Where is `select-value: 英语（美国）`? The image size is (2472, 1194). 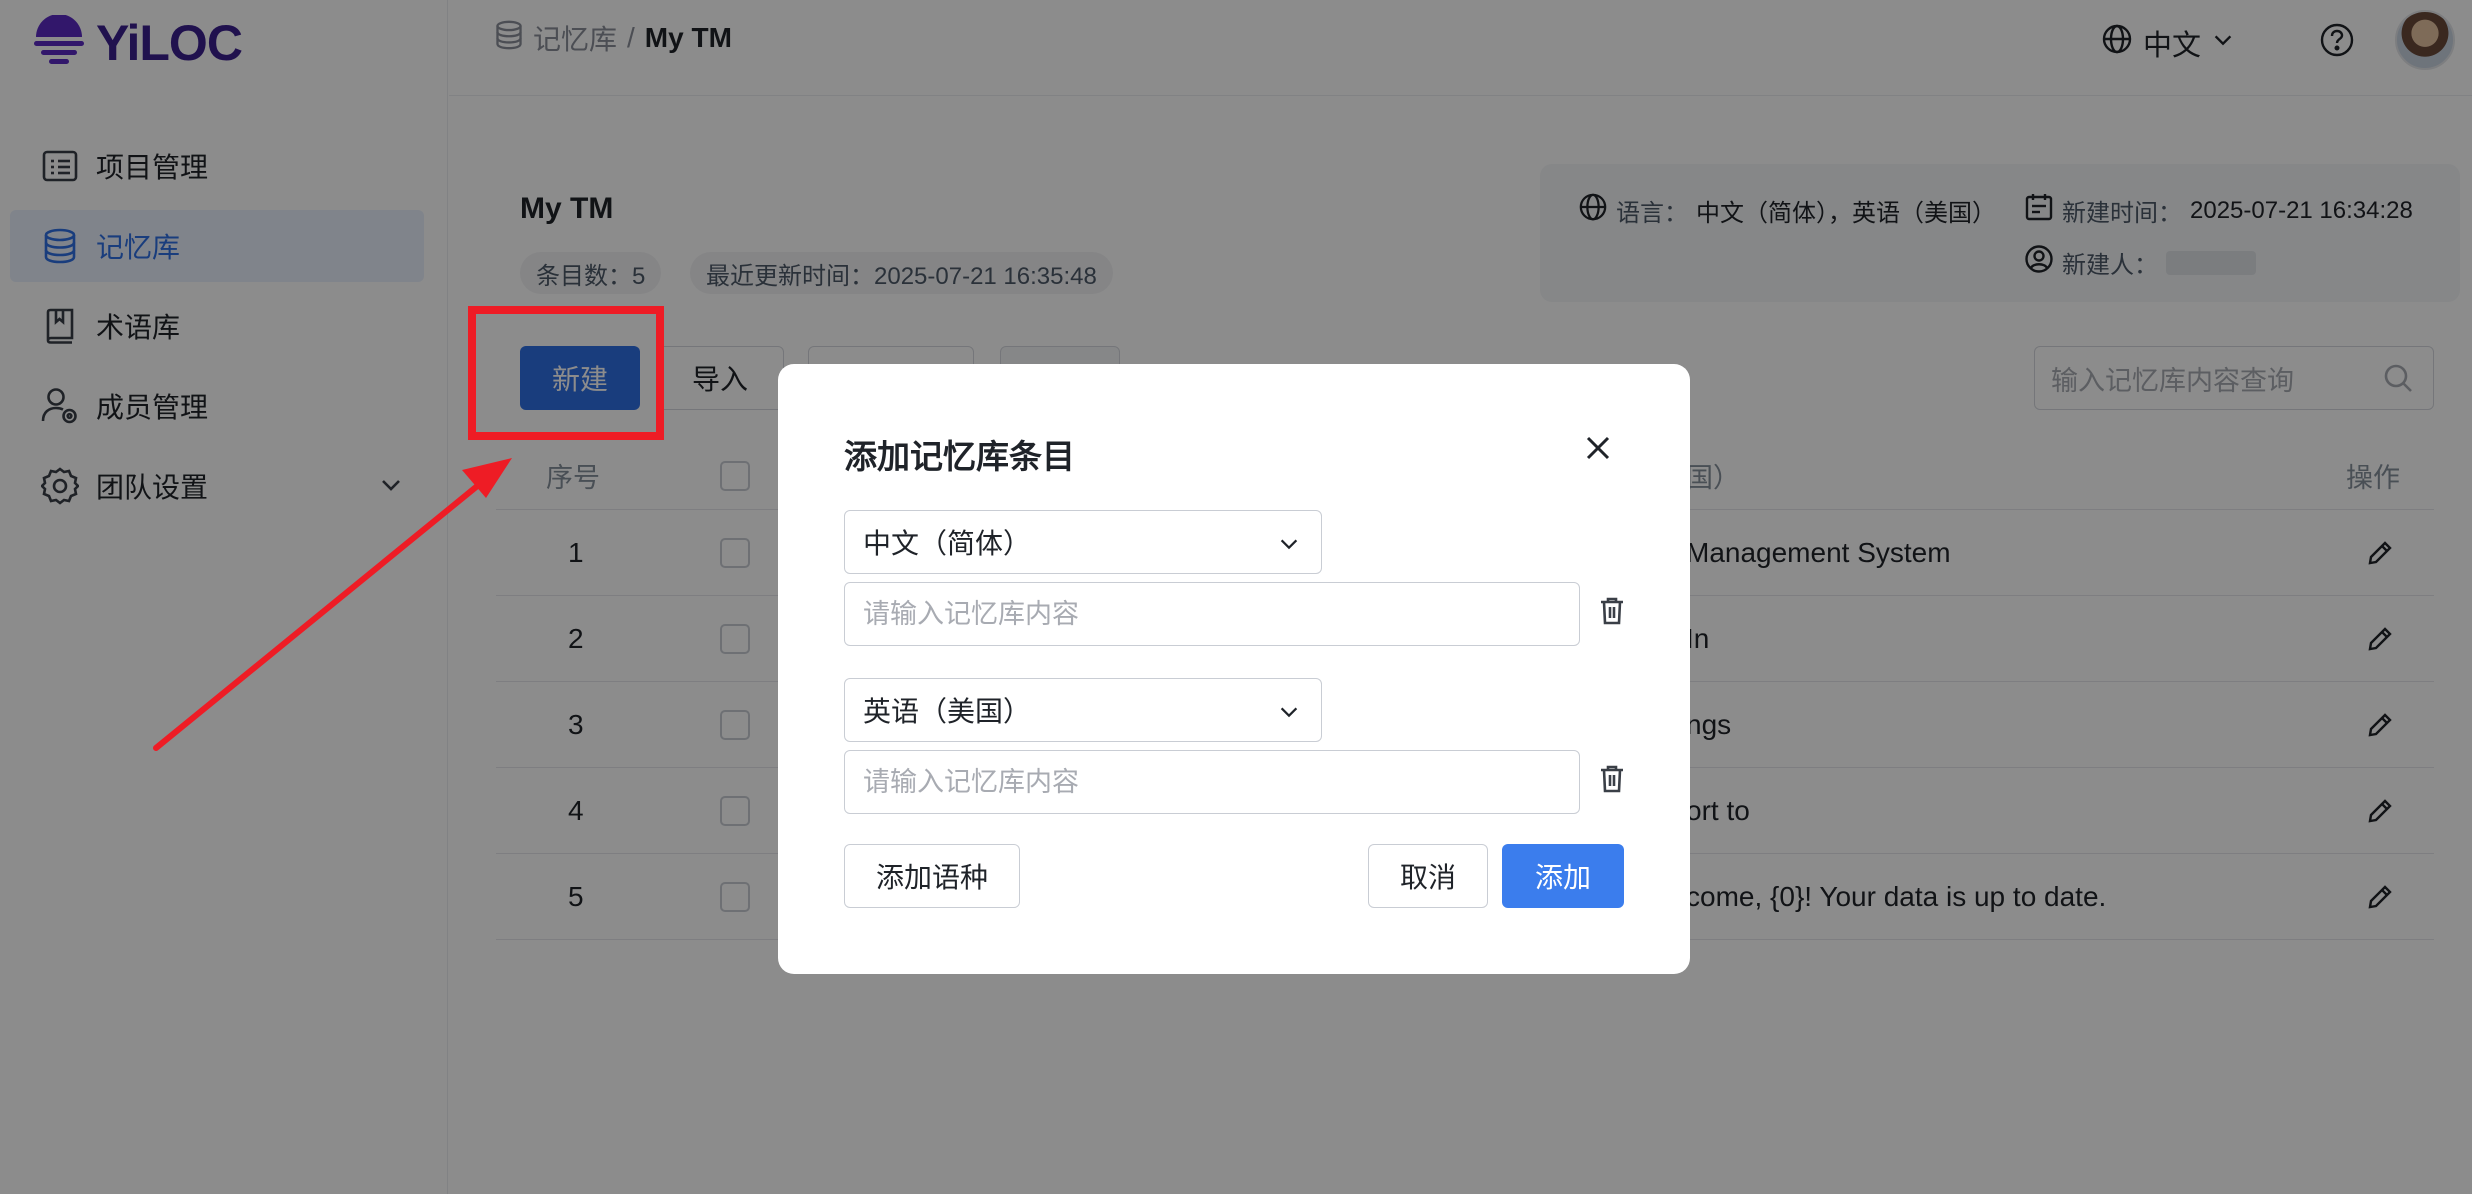 select-value: 英语（美国） is located at coordinates (947, 711).